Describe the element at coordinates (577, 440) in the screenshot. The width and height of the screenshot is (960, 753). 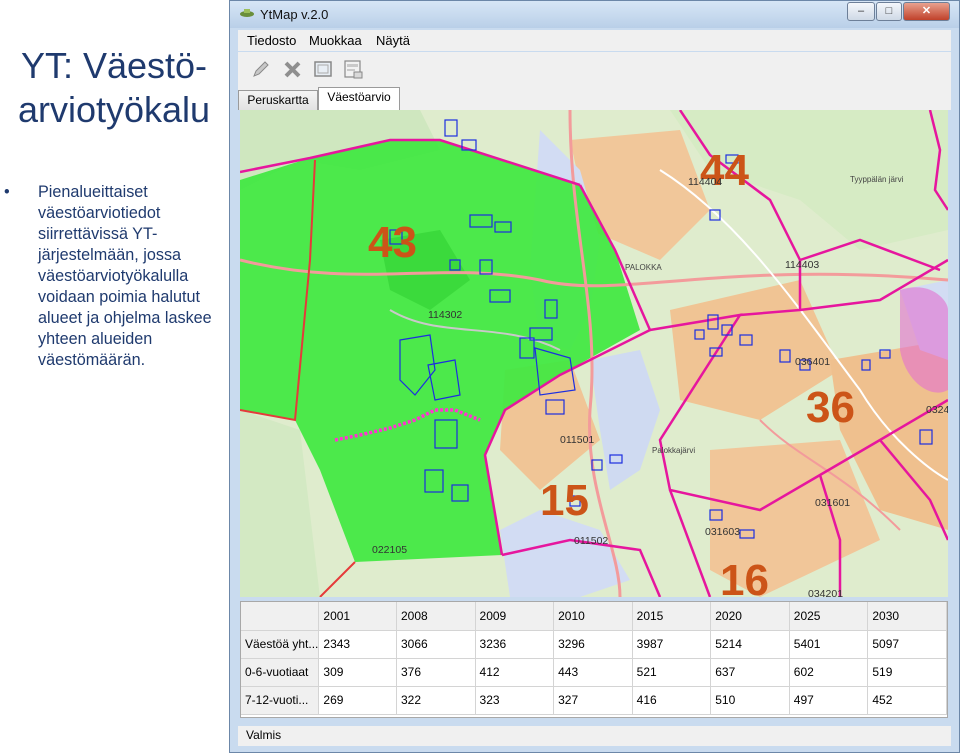
I see `area-code-label: 011501` at that location.